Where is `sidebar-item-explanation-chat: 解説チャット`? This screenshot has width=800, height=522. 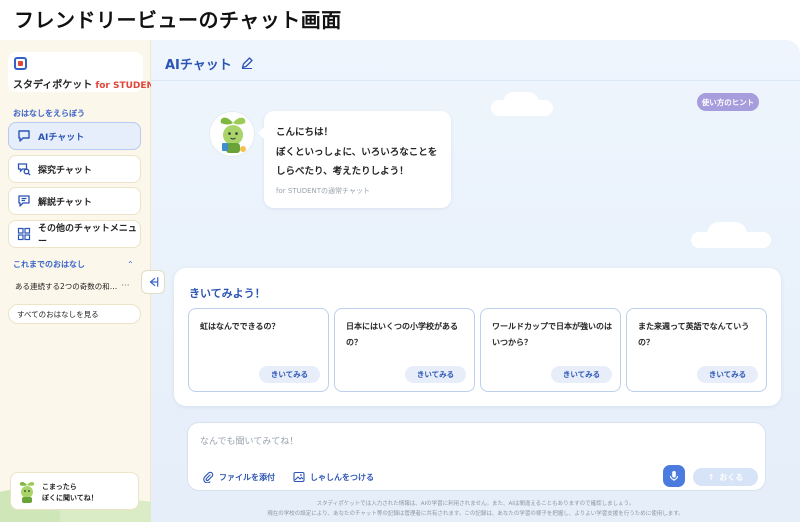 sidebar-item-explanation-chat: 解説チャット is located at coordinates (74, 201).